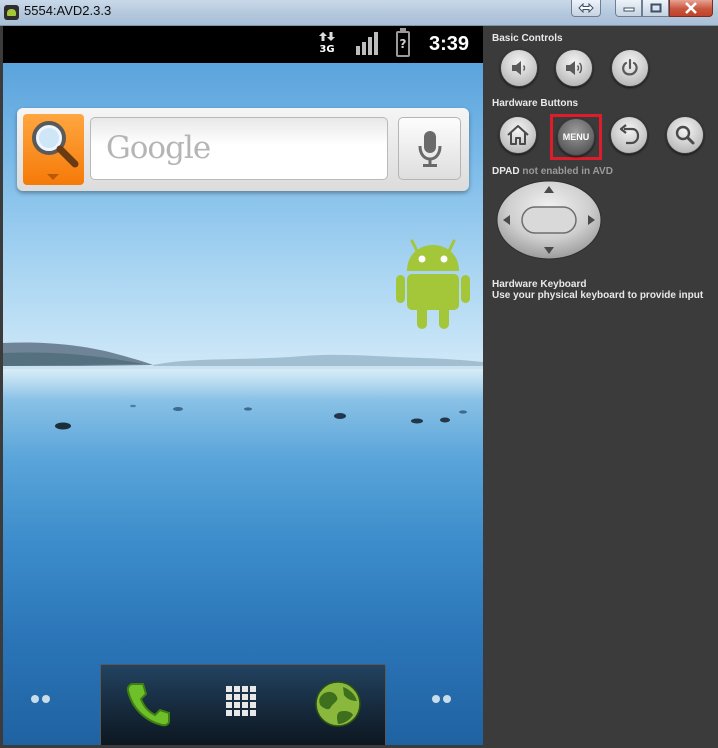  What do you see at coordinates (239, 148) in the screenshot?
I see `google-search-field: Google` at bounding box center [239, 148].